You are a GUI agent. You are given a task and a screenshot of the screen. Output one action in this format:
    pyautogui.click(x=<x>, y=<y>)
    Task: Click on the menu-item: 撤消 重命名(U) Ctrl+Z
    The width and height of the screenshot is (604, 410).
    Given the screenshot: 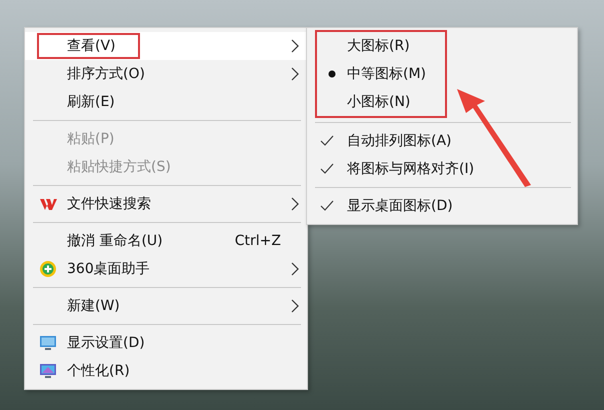 What is the action you would take?
    pyautogui.click(x=166, y=241)
    